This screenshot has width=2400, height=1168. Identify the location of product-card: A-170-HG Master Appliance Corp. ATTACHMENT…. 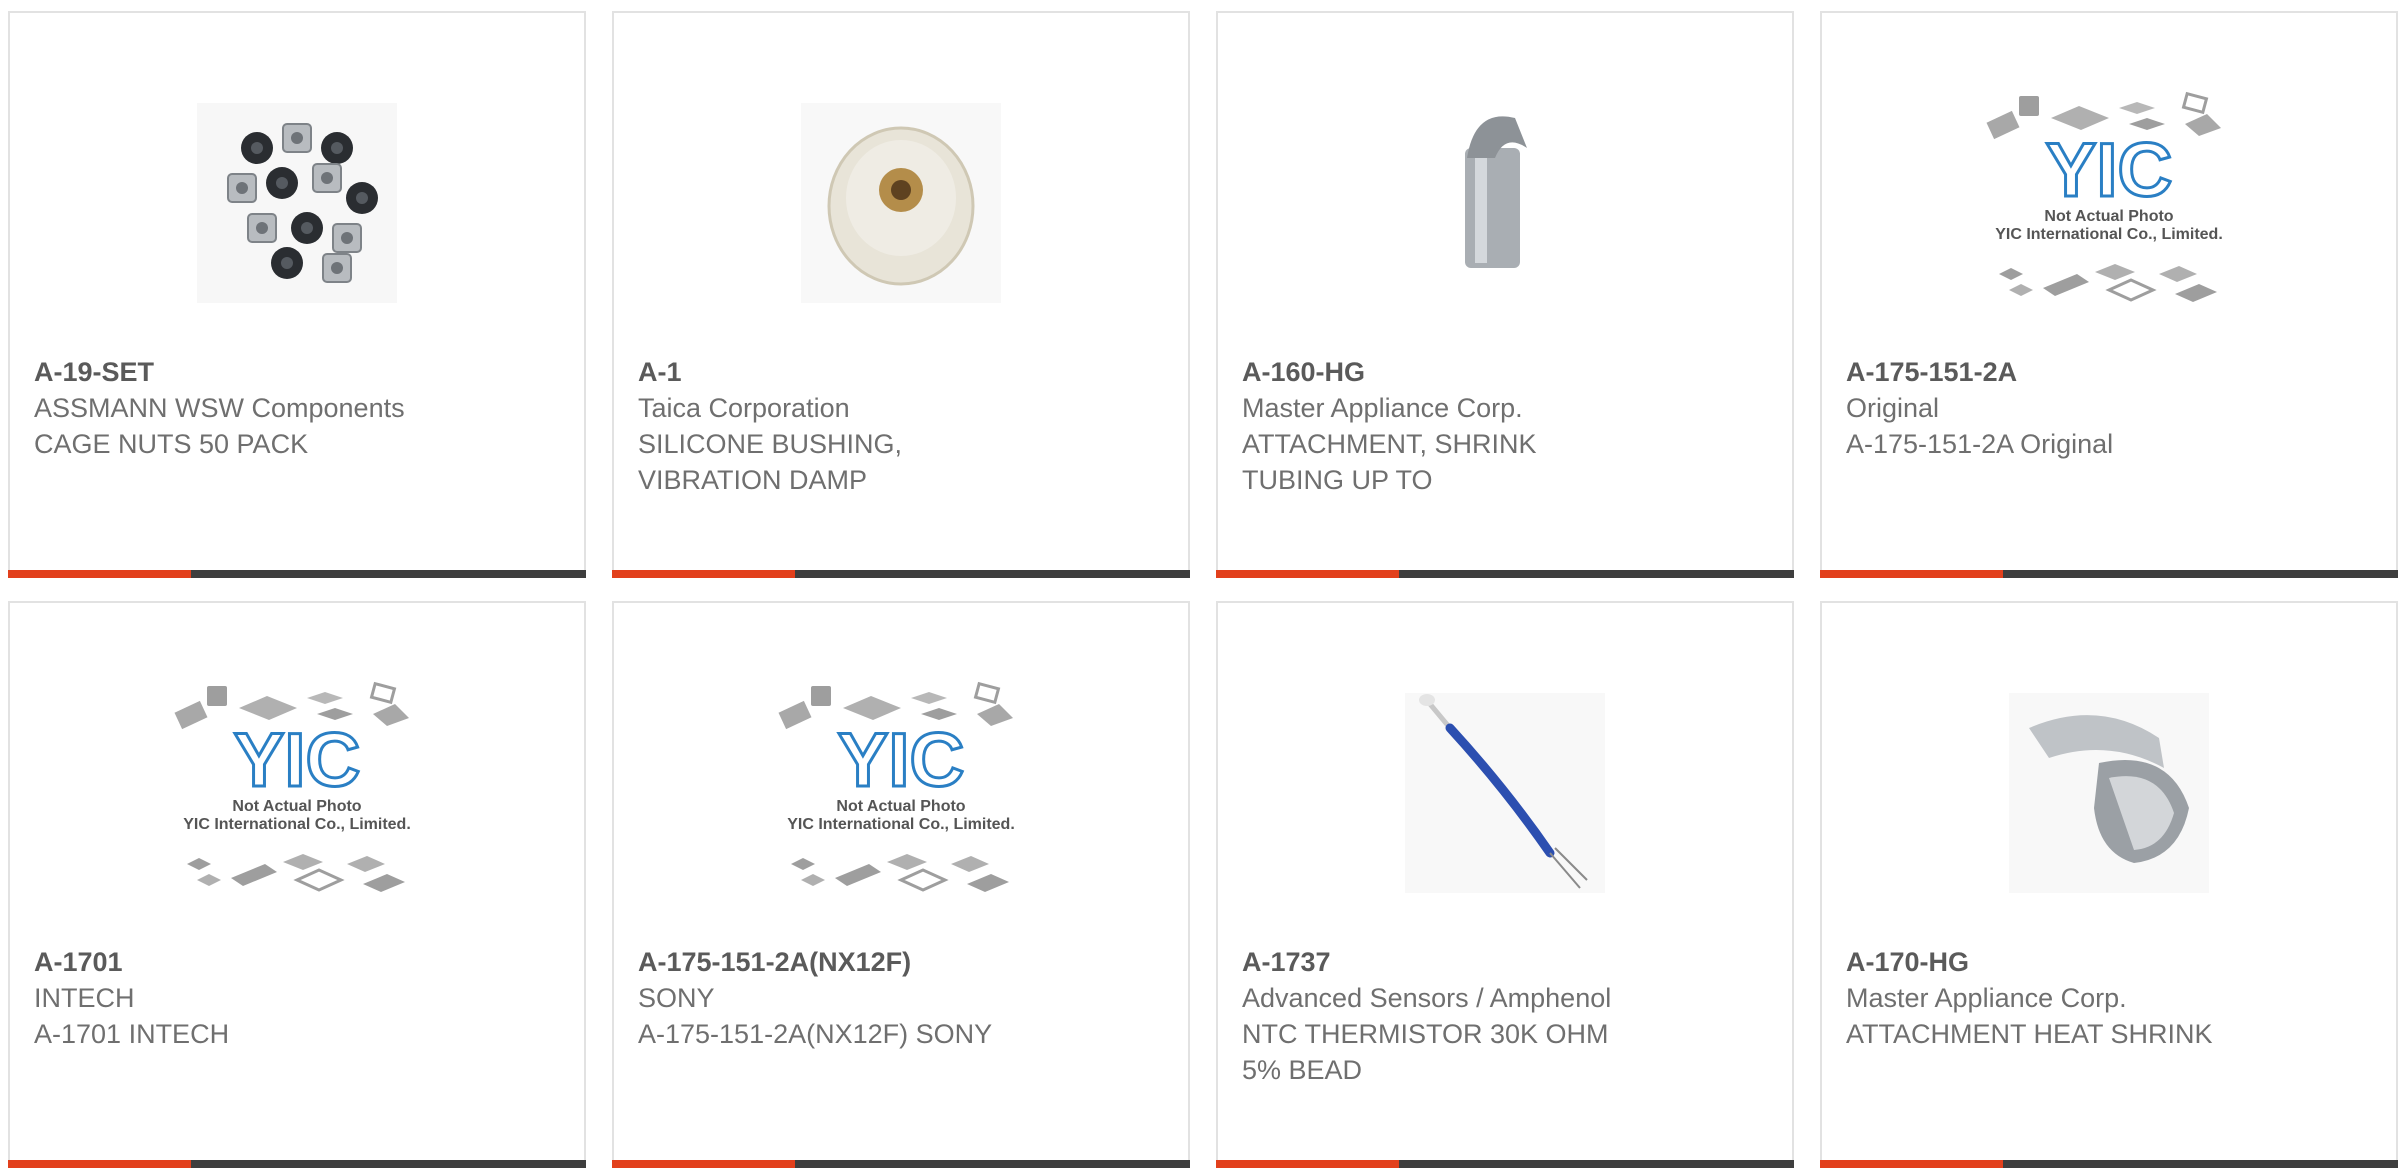
(2109, 884).